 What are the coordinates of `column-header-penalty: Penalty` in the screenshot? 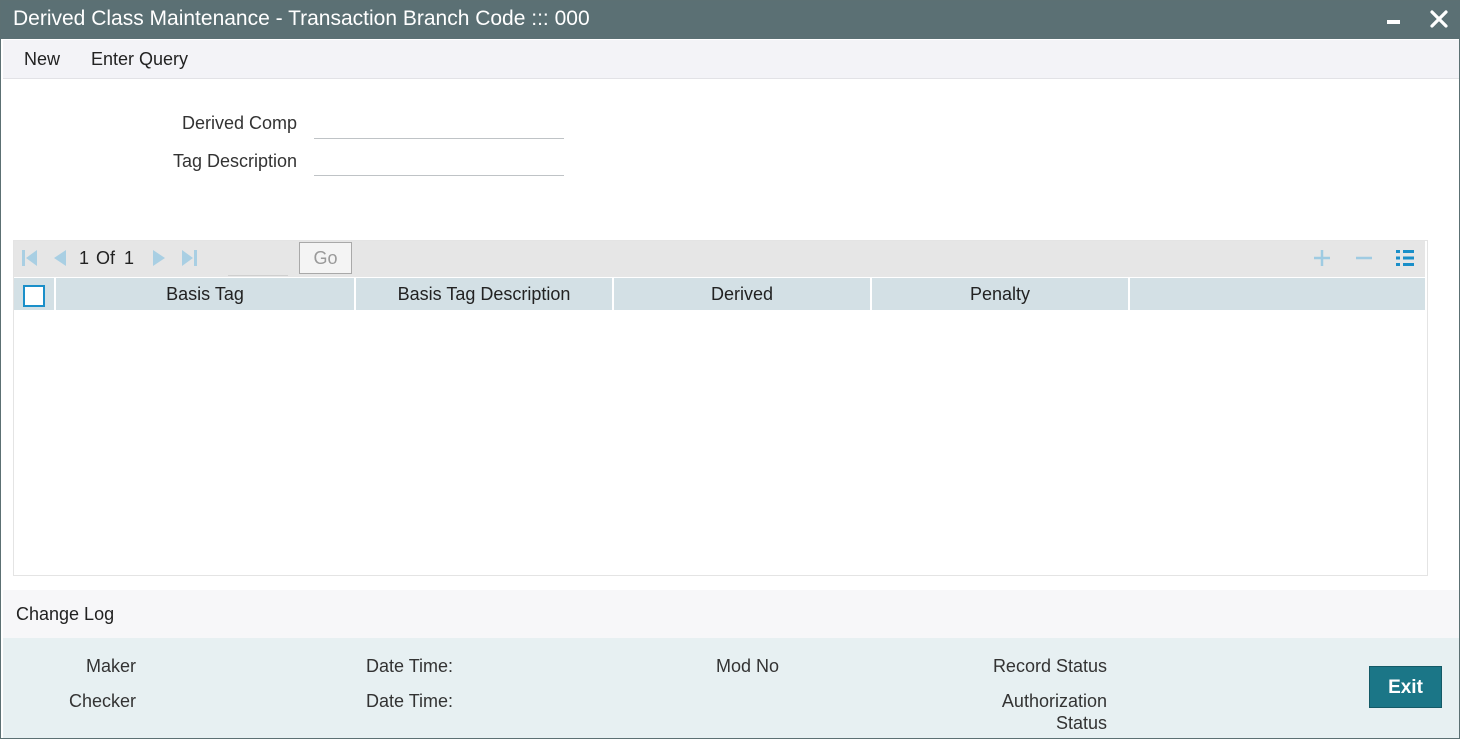 It's located at (1001, 294).